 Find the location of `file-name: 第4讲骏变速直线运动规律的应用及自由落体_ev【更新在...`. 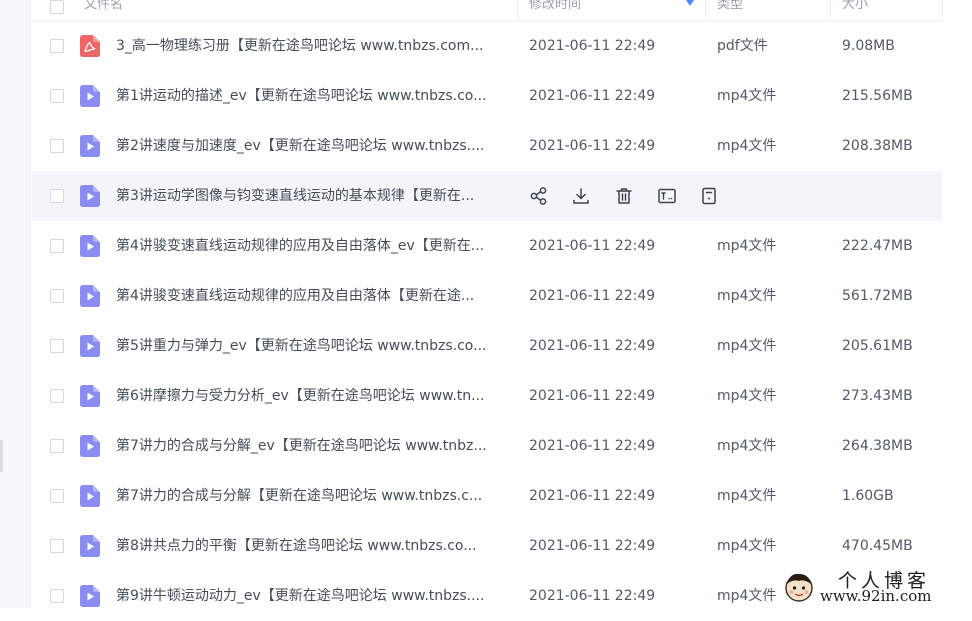

file-name: 第4讲骏变速直线运动规律的应用及自由落体_ev【更新在... is located at coordinates (316, 246).